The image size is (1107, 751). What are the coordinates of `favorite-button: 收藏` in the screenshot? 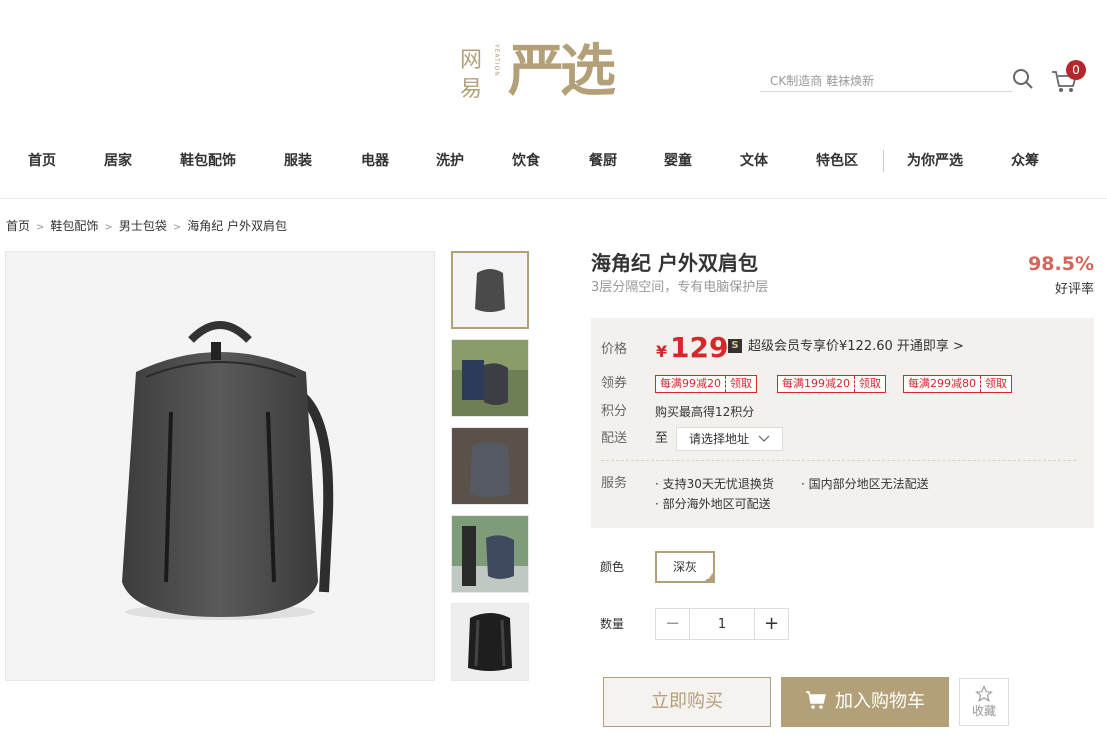 It's located at (984, 702).